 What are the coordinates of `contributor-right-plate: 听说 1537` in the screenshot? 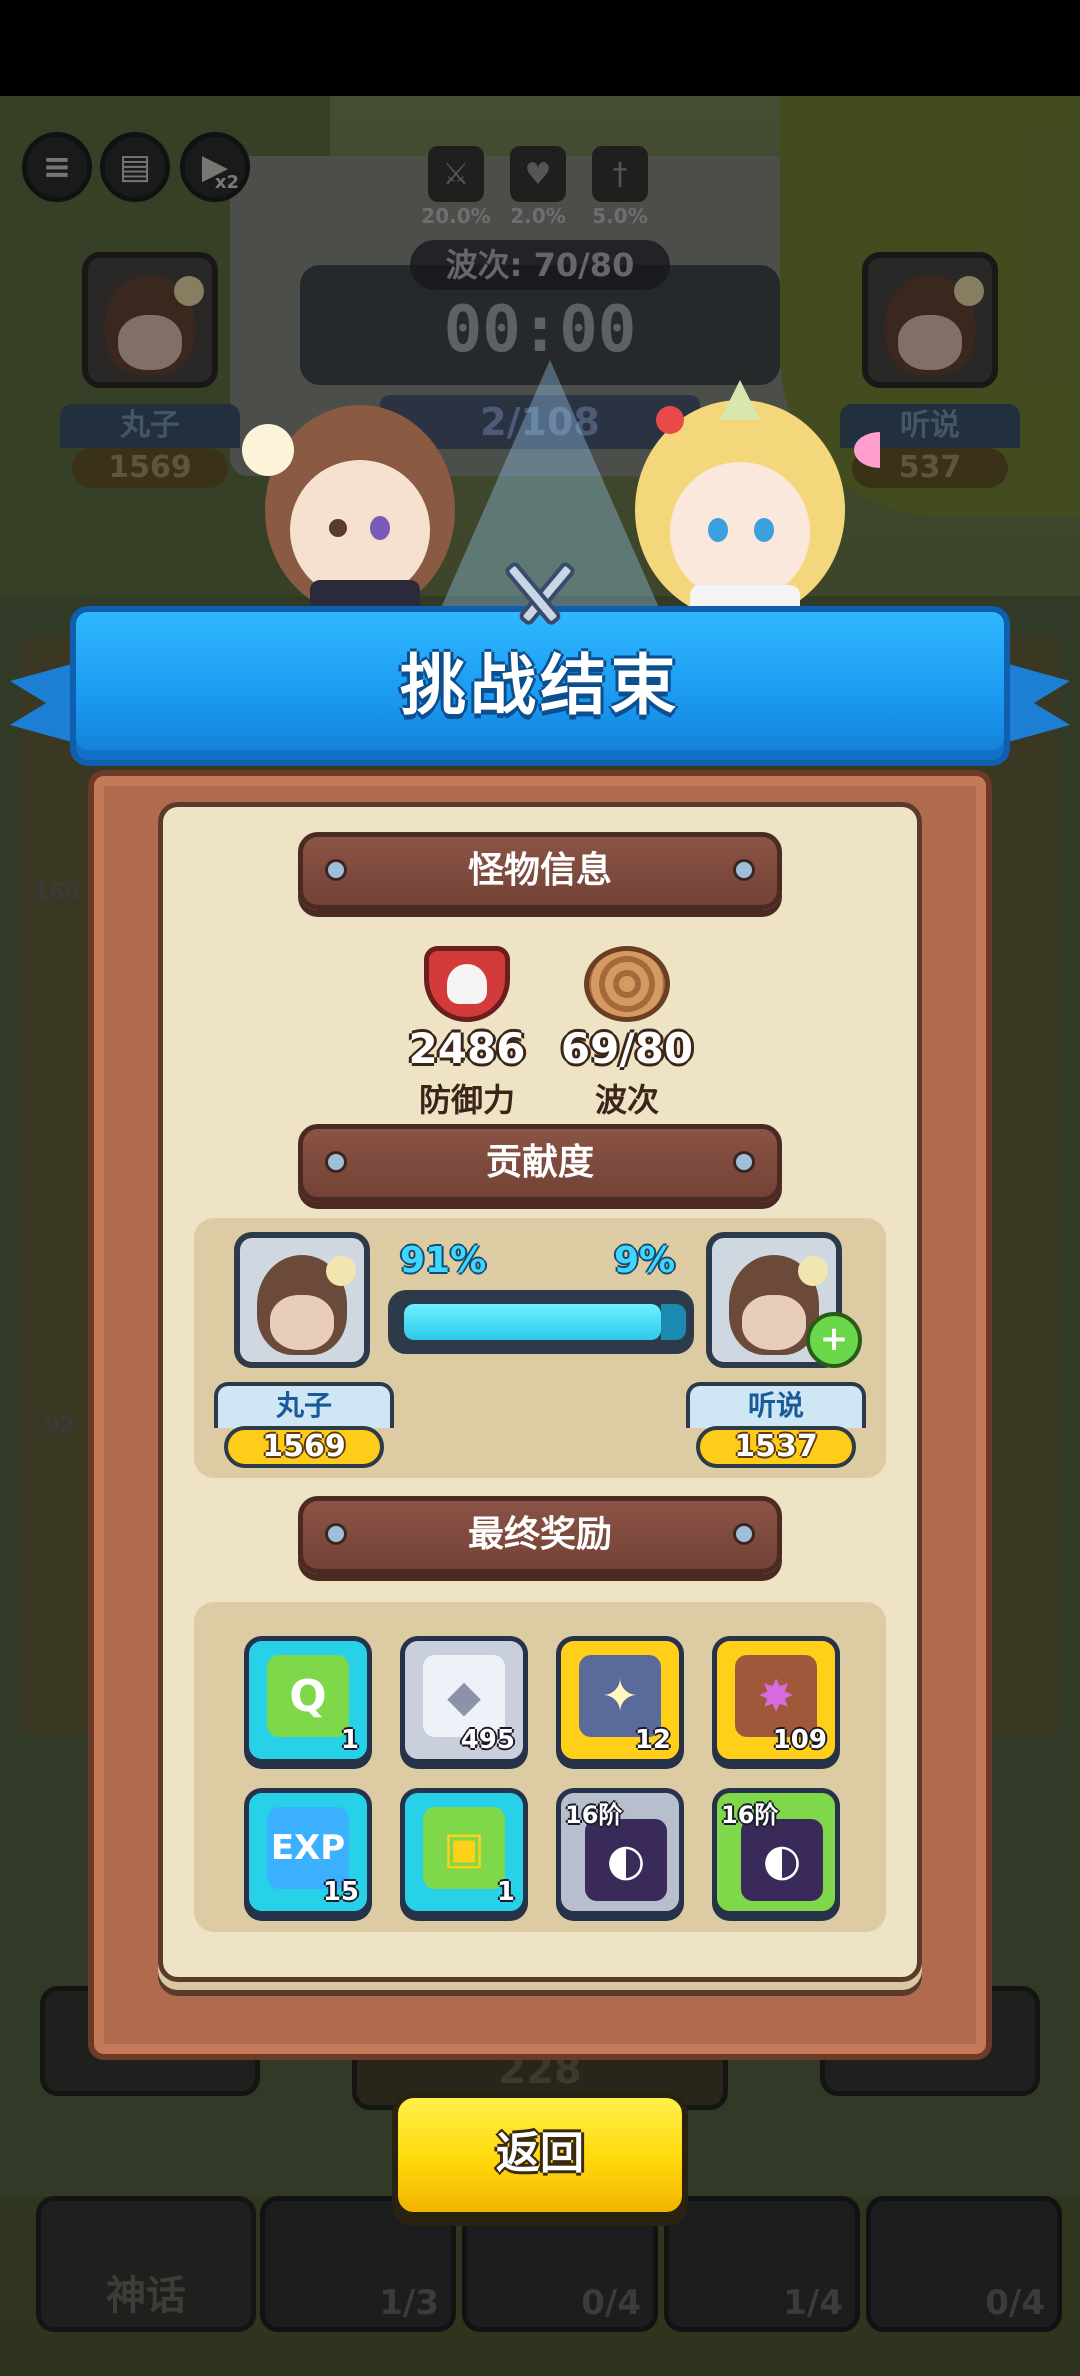 It's located at (776, 1425).